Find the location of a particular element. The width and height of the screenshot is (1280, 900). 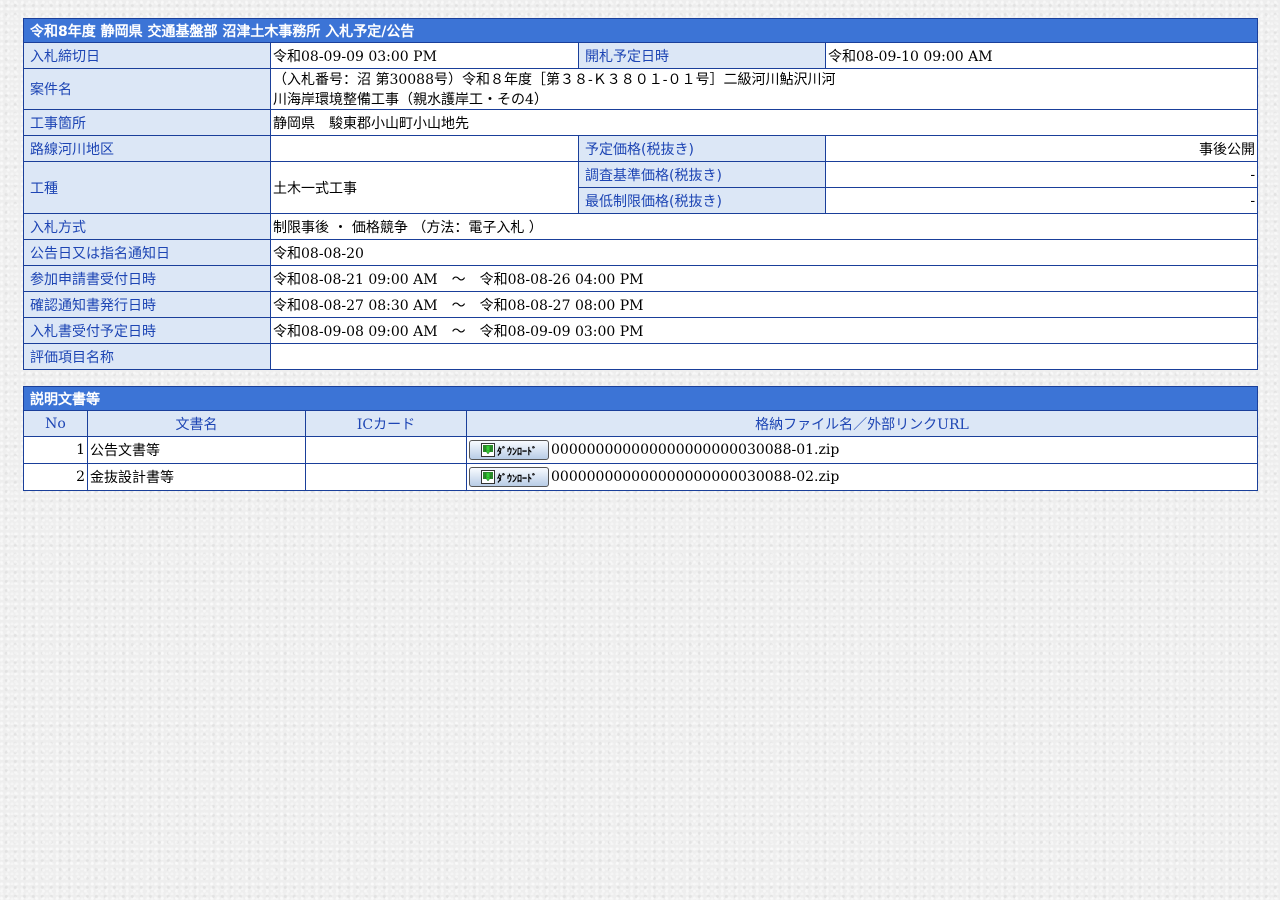

project-label: 案件名 is located at coordinates (147, 89).